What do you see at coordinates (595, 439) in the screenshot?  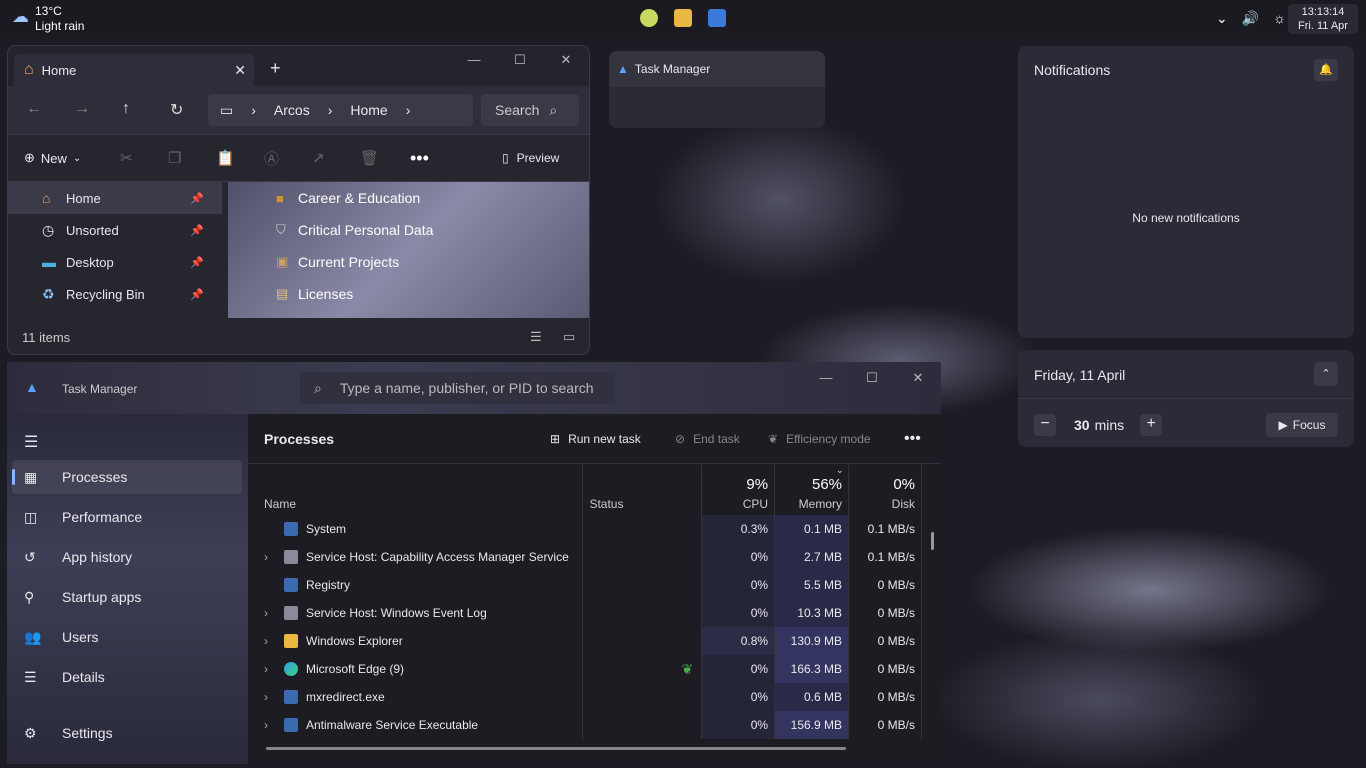 I see `run-new-task-button: ⊞ Run new task` at bounding box center [595, 439].